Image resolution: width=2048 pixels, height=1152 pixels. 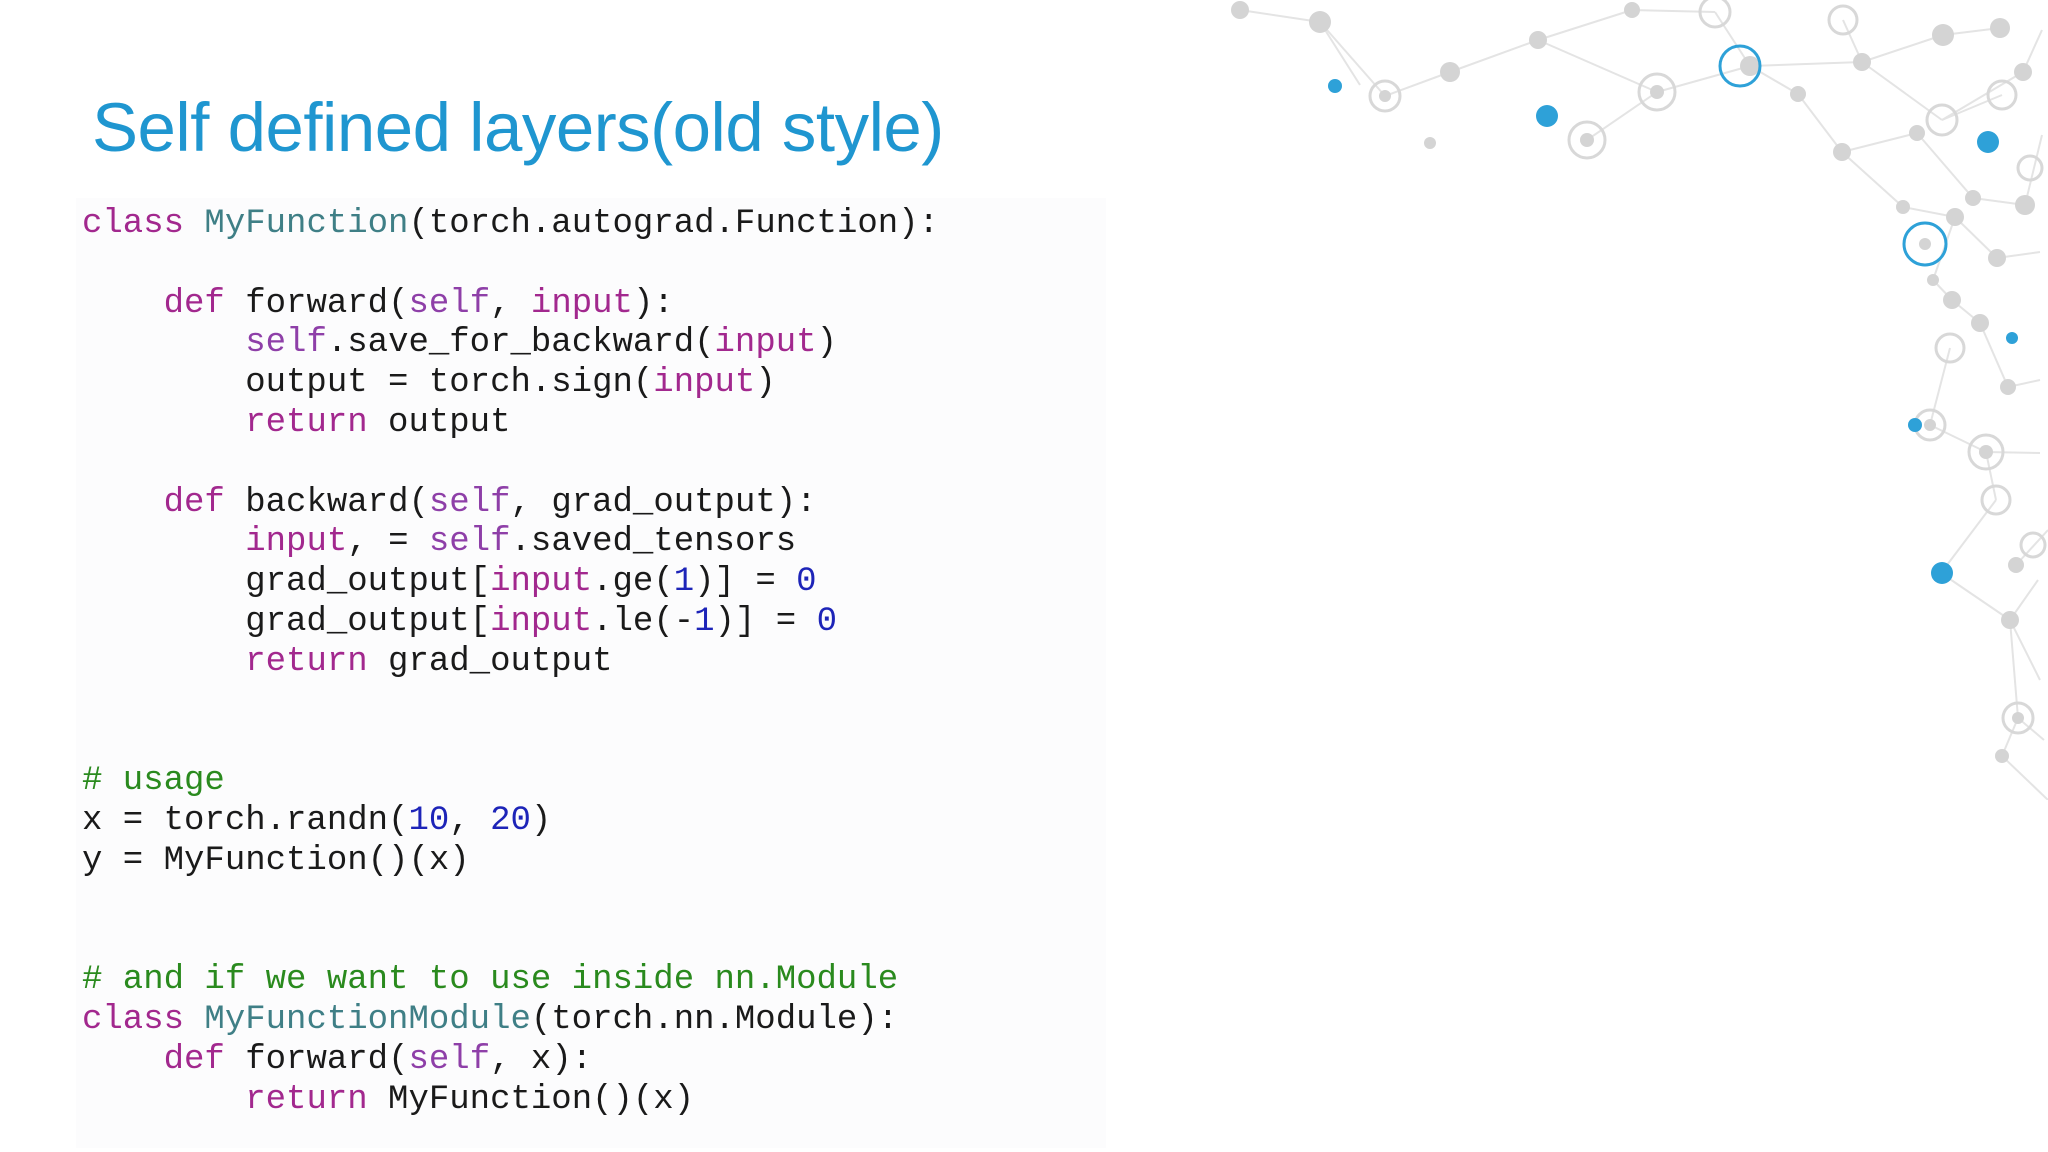 I want to click on code-line: self.save_for_backward(input), so click(x=459, y=343).